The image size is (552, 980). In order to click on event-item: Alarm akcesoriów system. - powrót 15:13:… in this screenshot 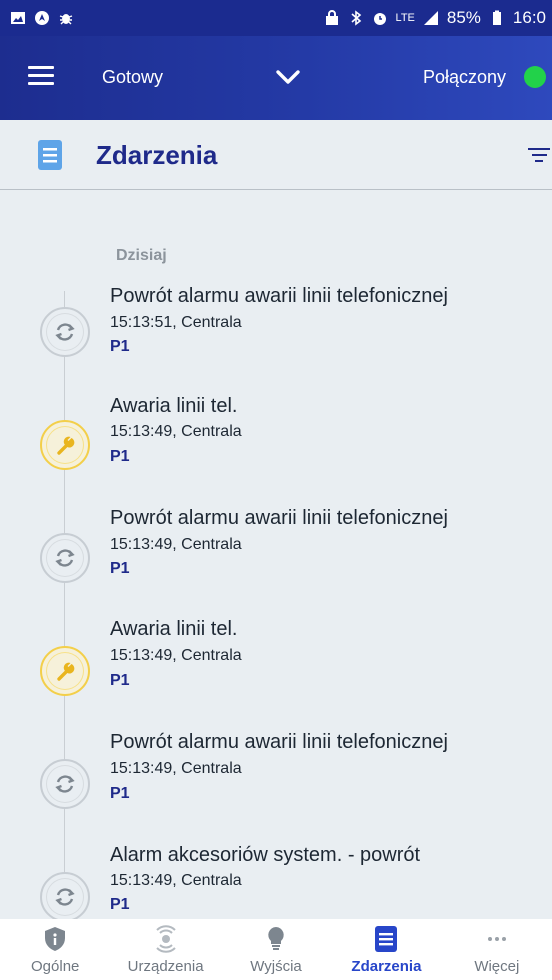, I will do `click(276, 880)`.